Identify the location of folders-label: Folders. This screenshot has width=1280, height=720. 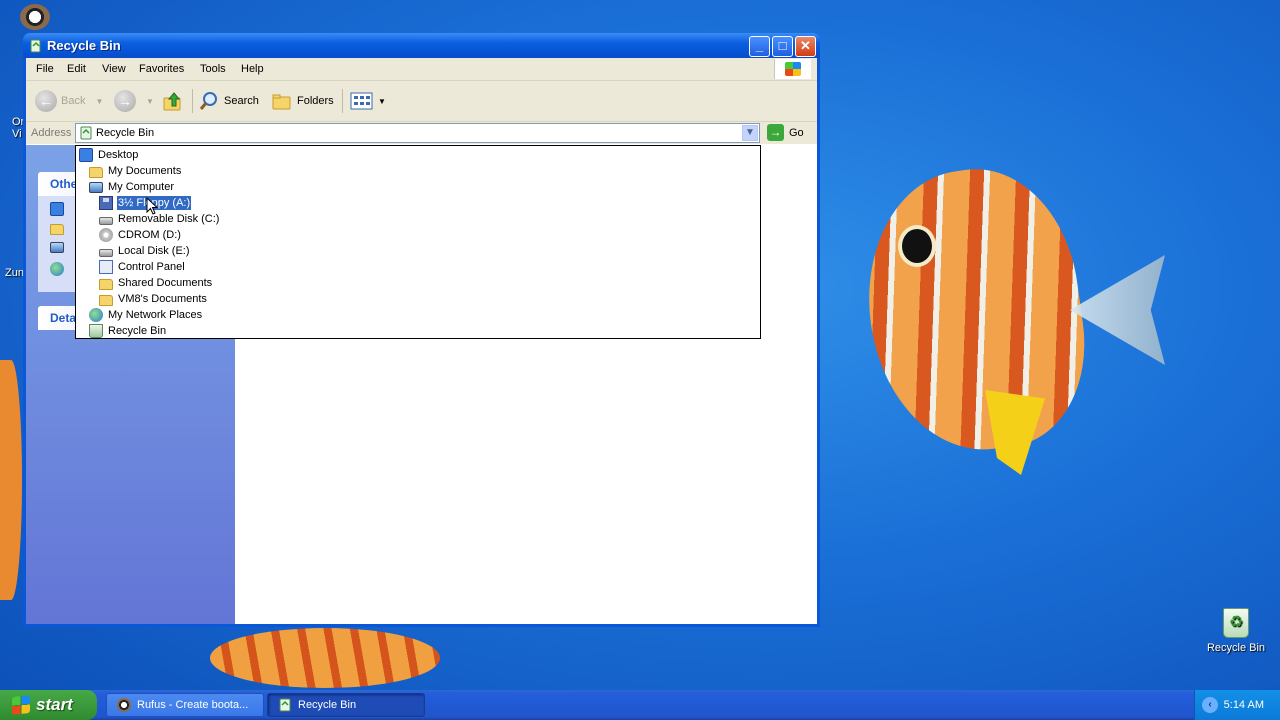
(315, 101).